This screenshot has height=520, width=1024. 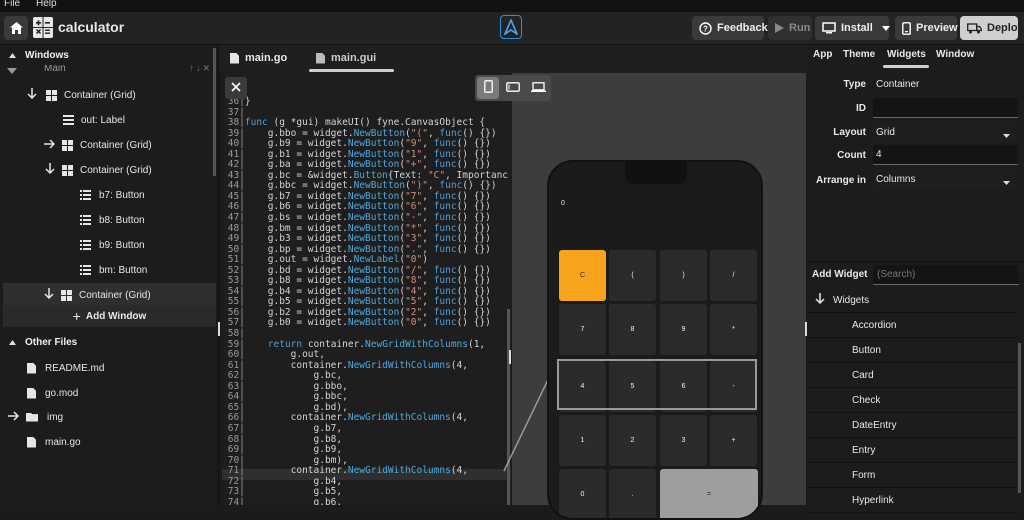 I want to click on line-text: g.bbo,, so click(x=296, y=386).